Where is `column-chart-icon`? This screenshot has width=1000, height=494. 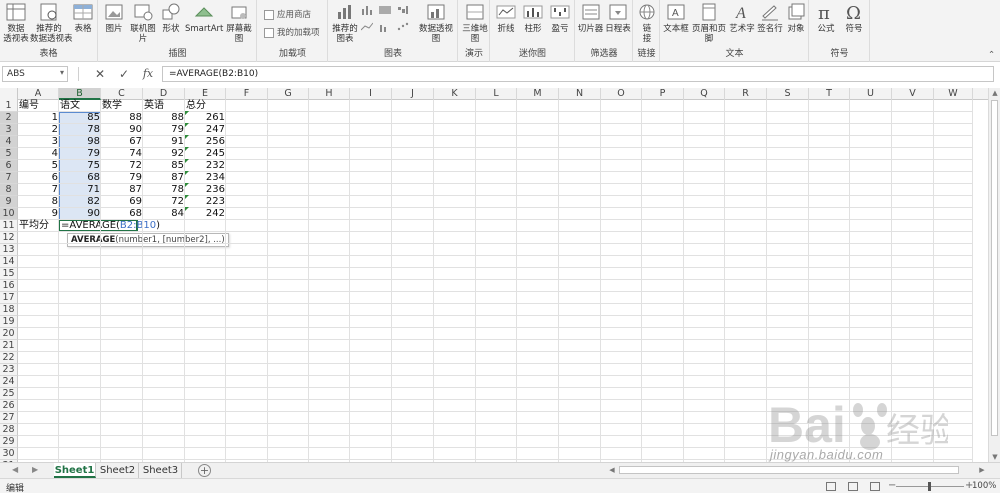
column-chart-icon is located at coordinates (367, 10).